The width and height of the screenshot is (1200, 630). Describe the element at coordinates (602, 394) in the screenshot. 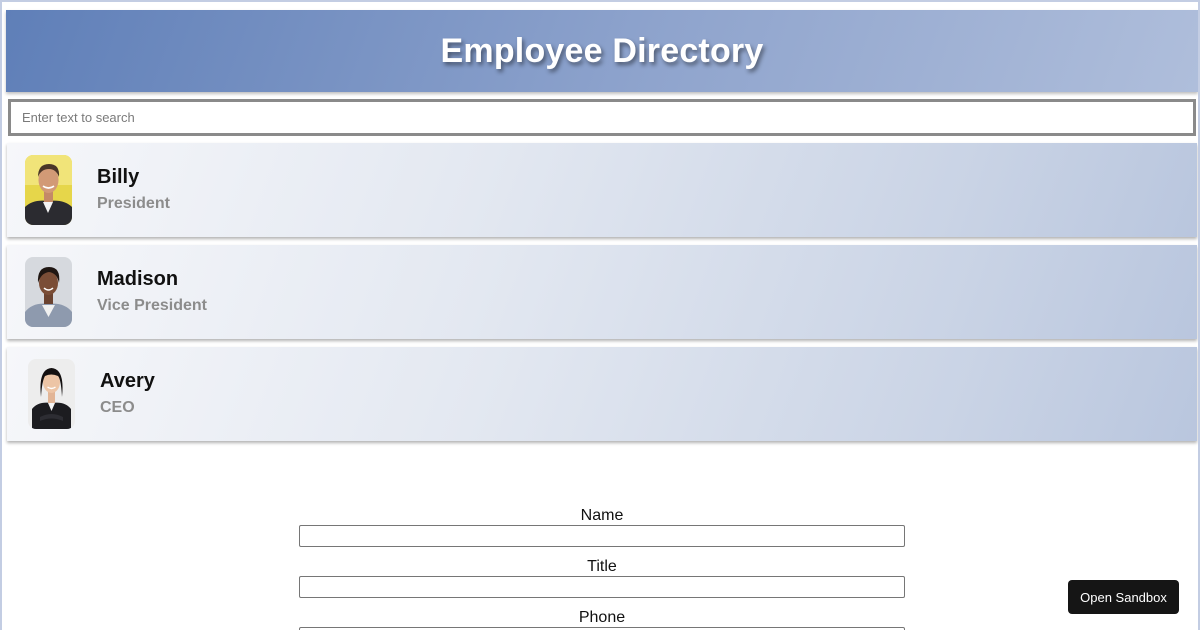

I see `employee-card-avery: Avery CEO` at that location.